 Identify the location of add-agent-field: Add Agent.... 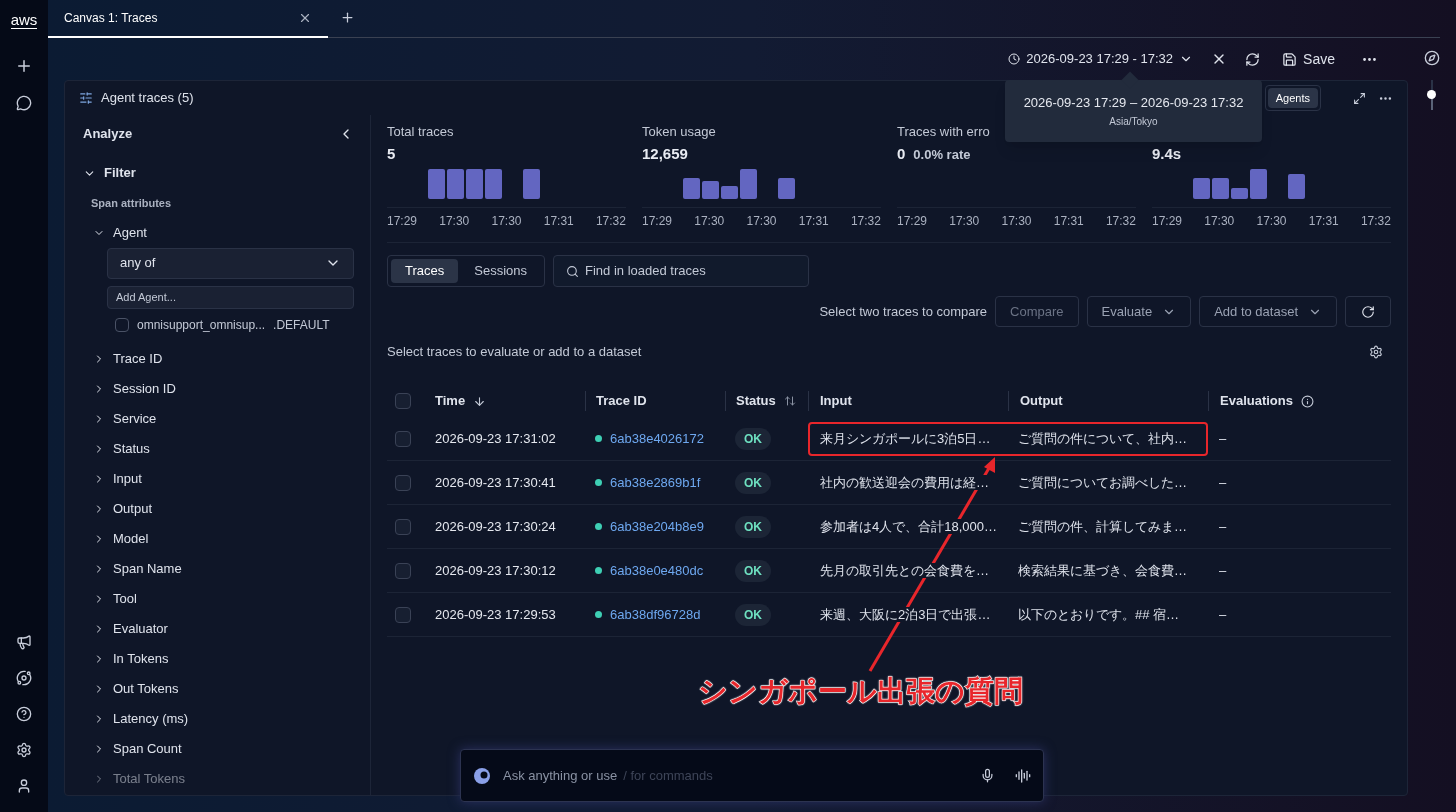
(230, 297).